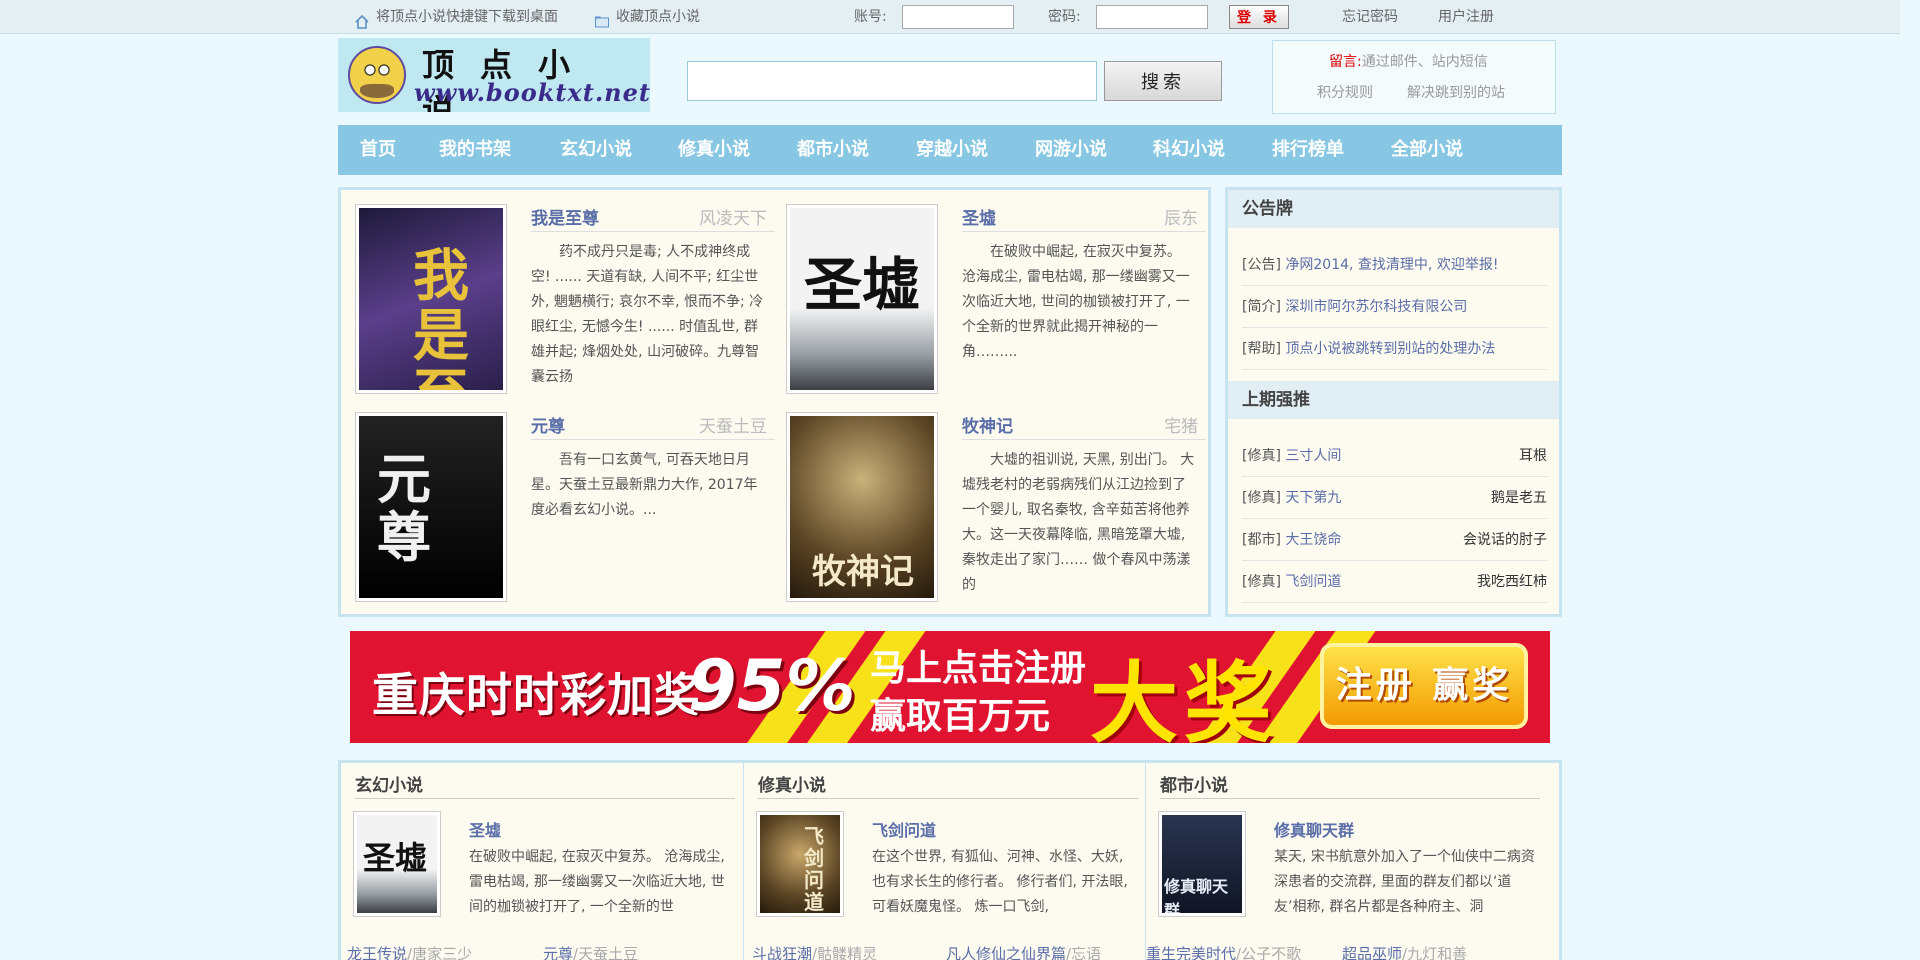  I want to click on message-link: 通过邮件、站内短信, so click(1425, 62).